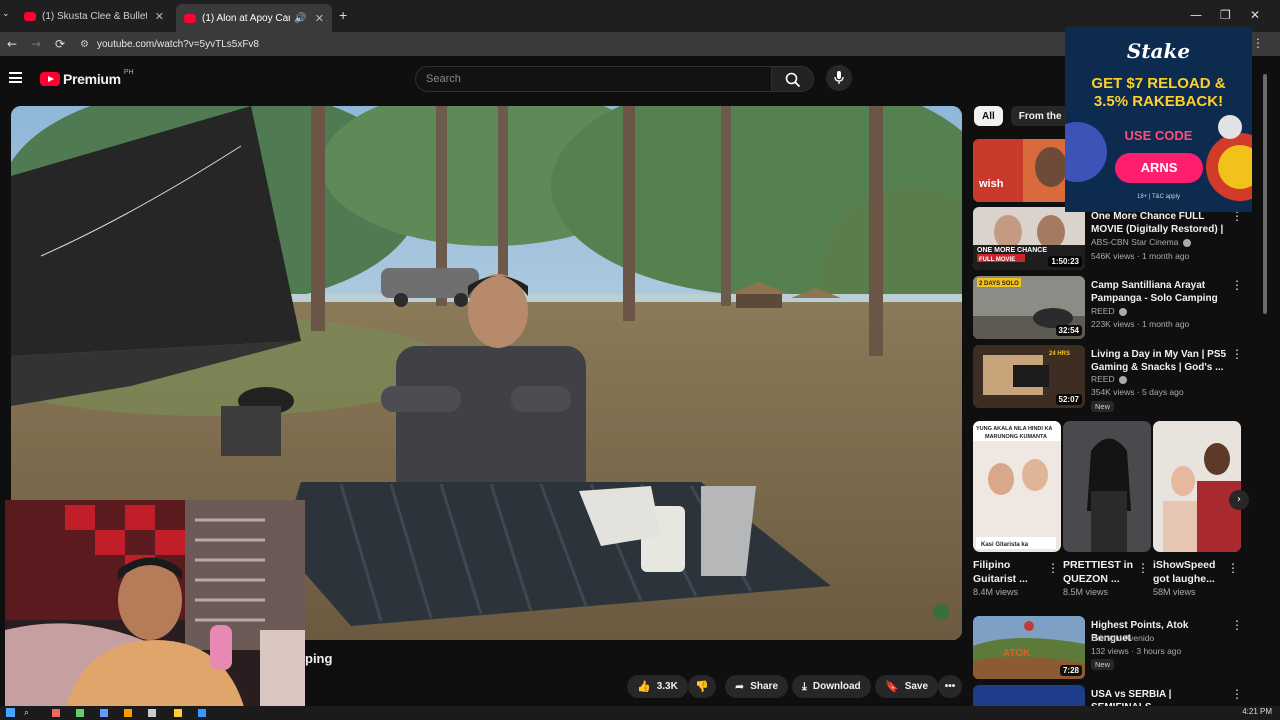 This screenshot has height=720, width=1280. I want to click on ad-fine-print: 18+ | T&C apply, so click(1158, 197).